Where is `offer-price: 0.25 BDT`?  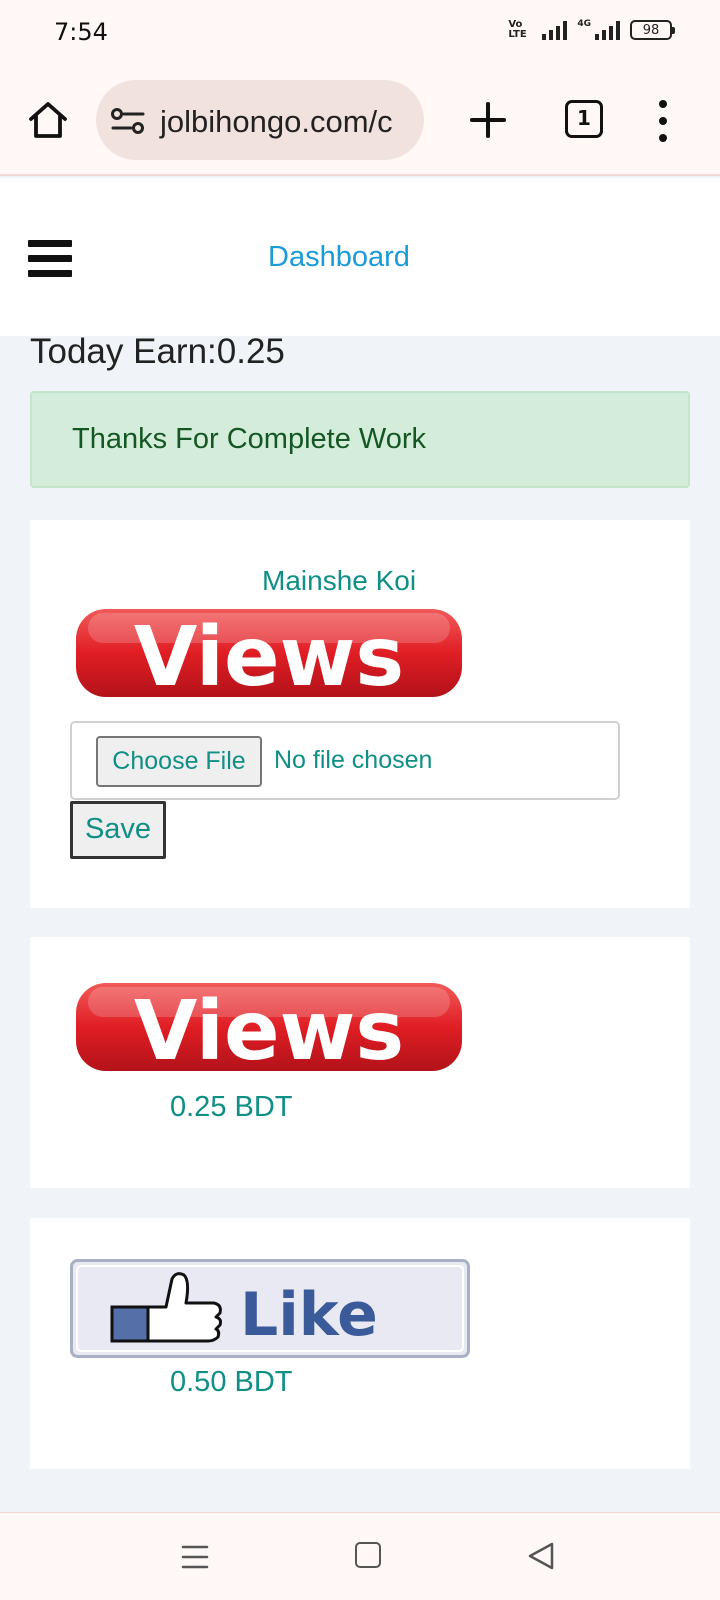
offer-price: 0.25 BDT is located at coordinates (231, 1107).